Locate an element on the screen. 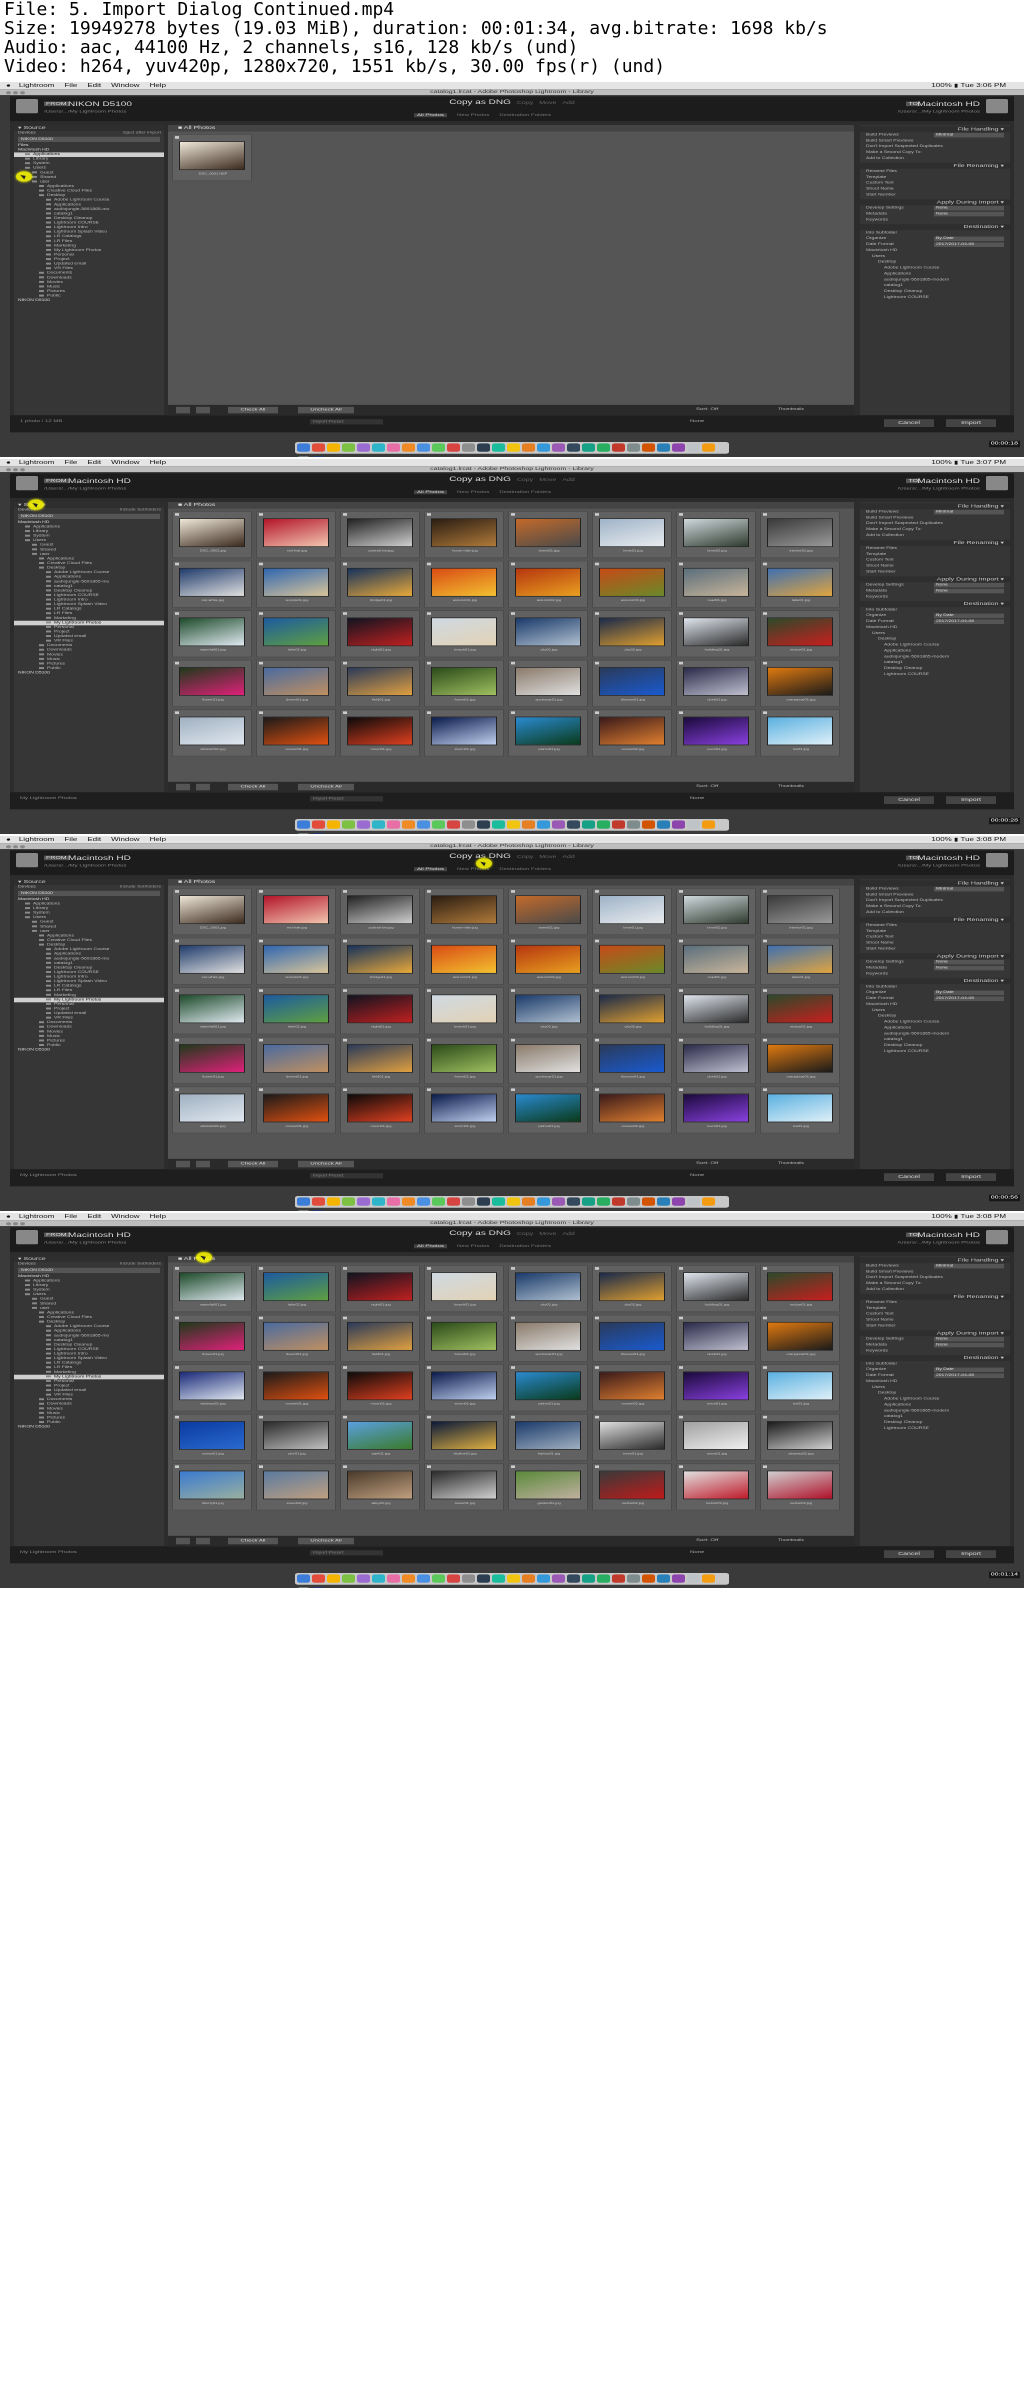 The height and width of the screenshot is (2381, 1024). setting-value: 2017/2017-04-08 is located at coordinates (969, 999).